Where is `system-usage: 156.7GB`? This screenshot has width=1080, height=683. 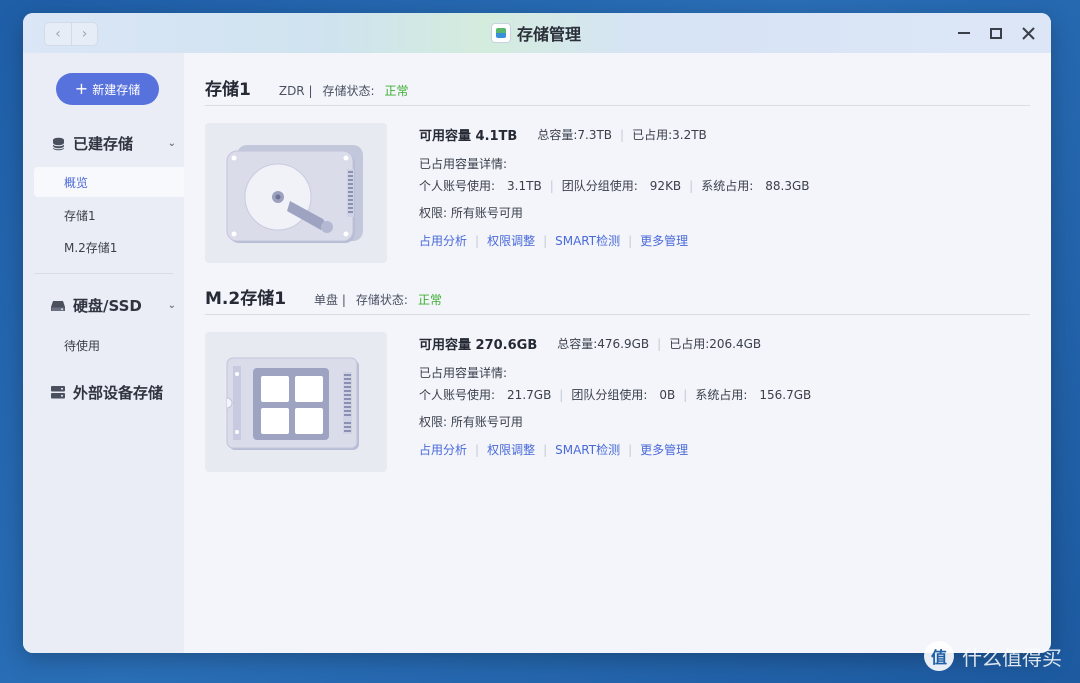 system-usage: 156.7GB is located at coordinates (785, 394).